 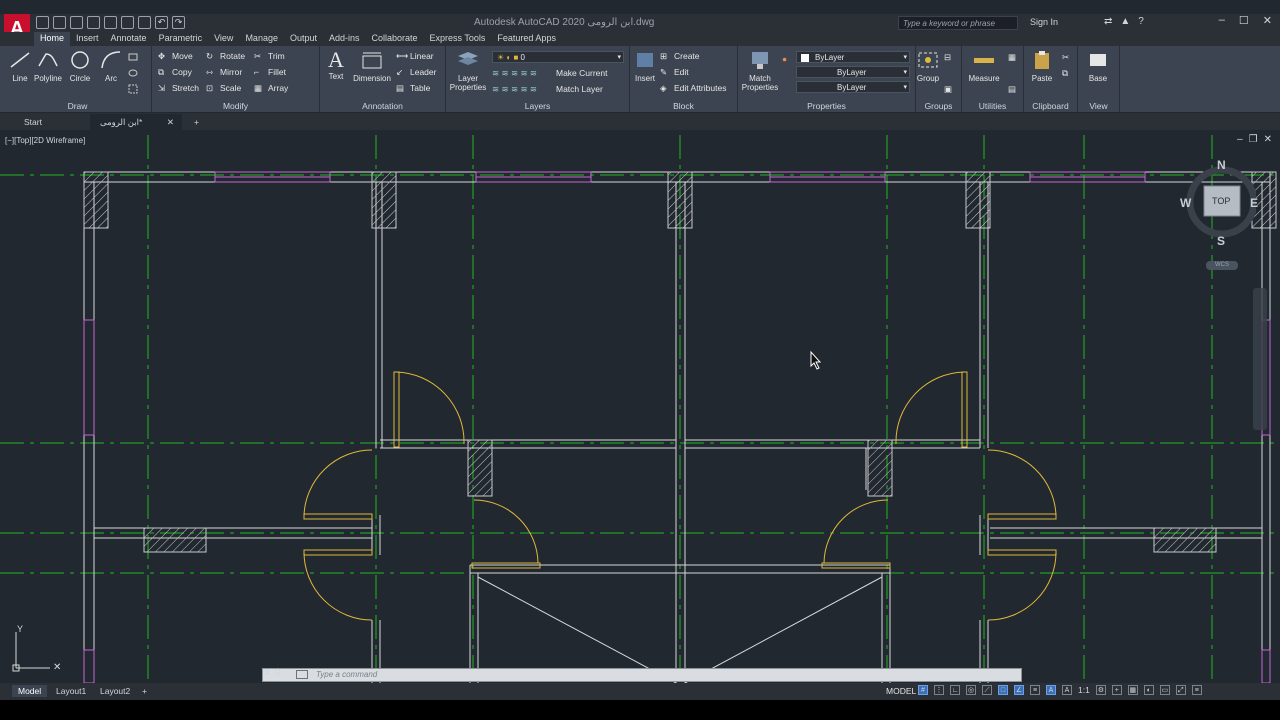 I want to click on save-as-icon, so click(x=93, y=22).